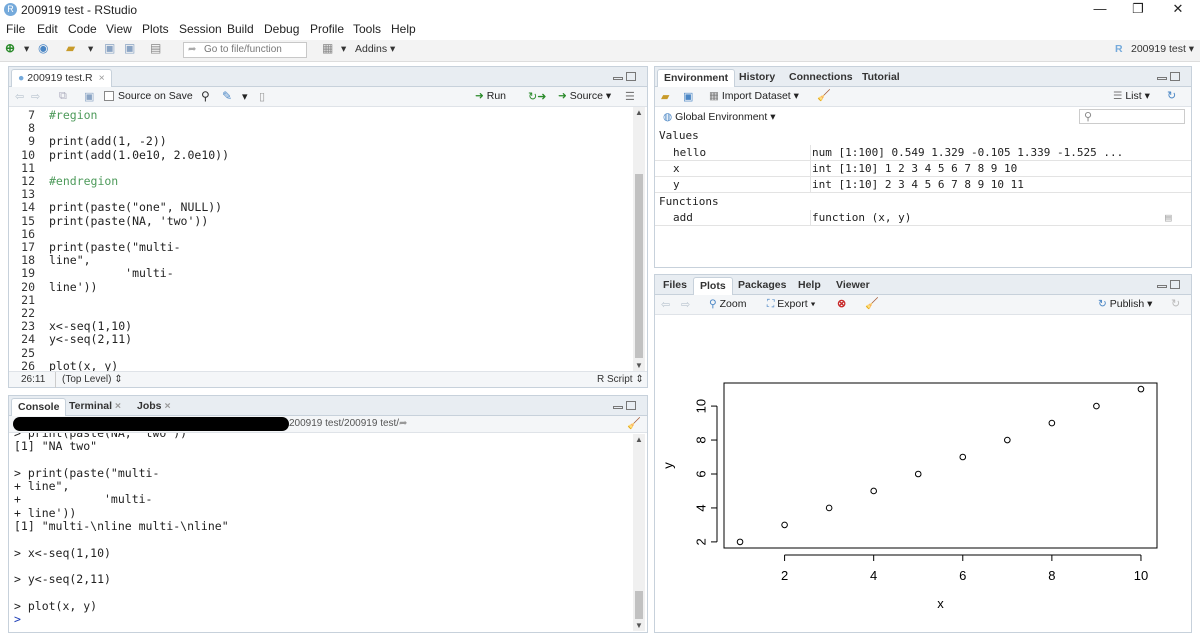  Describe the element at coordinates (367, 29) in the screenshot. I see `menu-tools: Tools` at that location.